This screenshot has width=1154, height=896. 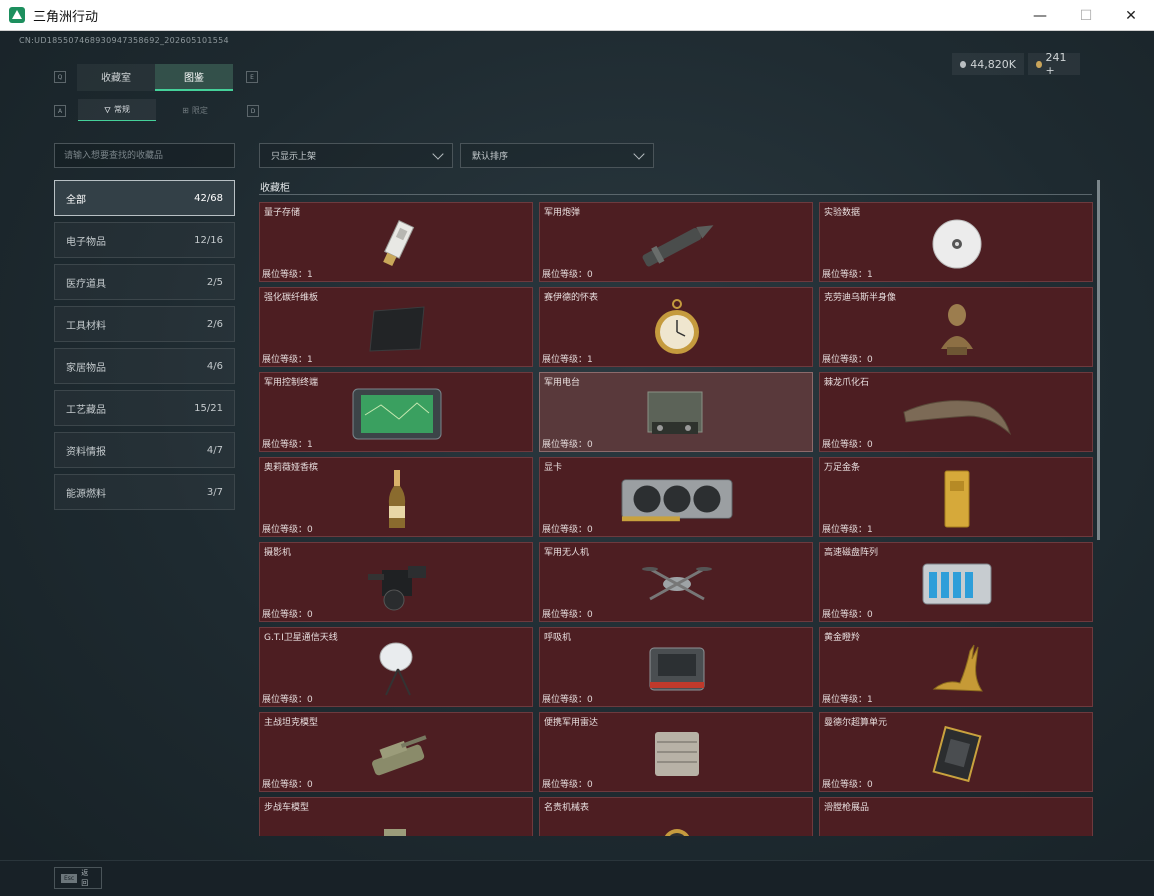 I want to click on collectible-card: 主战坦克模型 展位等级：0, so click(x=396, y=752).